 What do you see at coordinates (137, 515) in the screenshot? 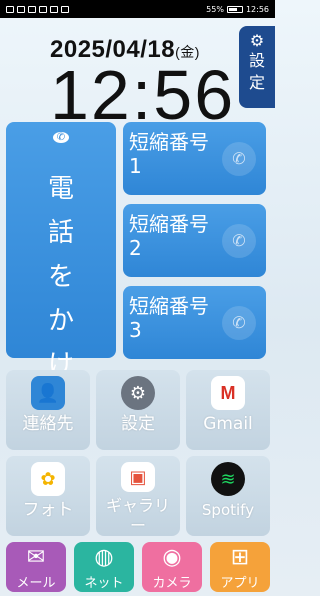
I see `app-label: ギャラリー` at bounding box center [137, 515].